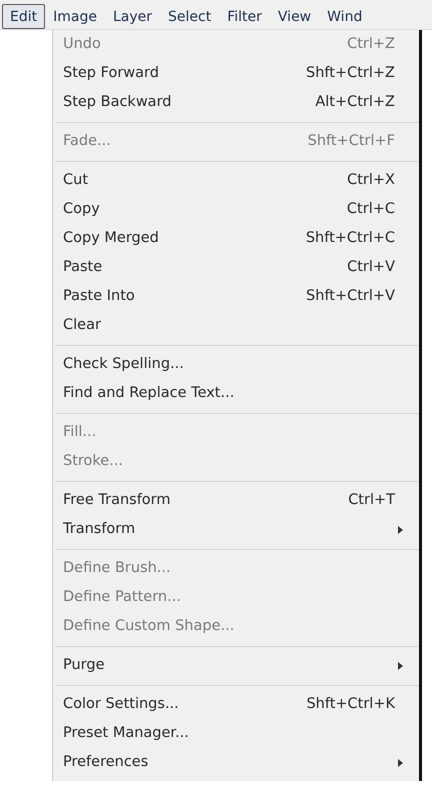 The width and height of the screenshot is (432, 802). Describe the element at coordinates (244, 16) in the screenshot. I see `menu-bar-item: Filter` at that location.